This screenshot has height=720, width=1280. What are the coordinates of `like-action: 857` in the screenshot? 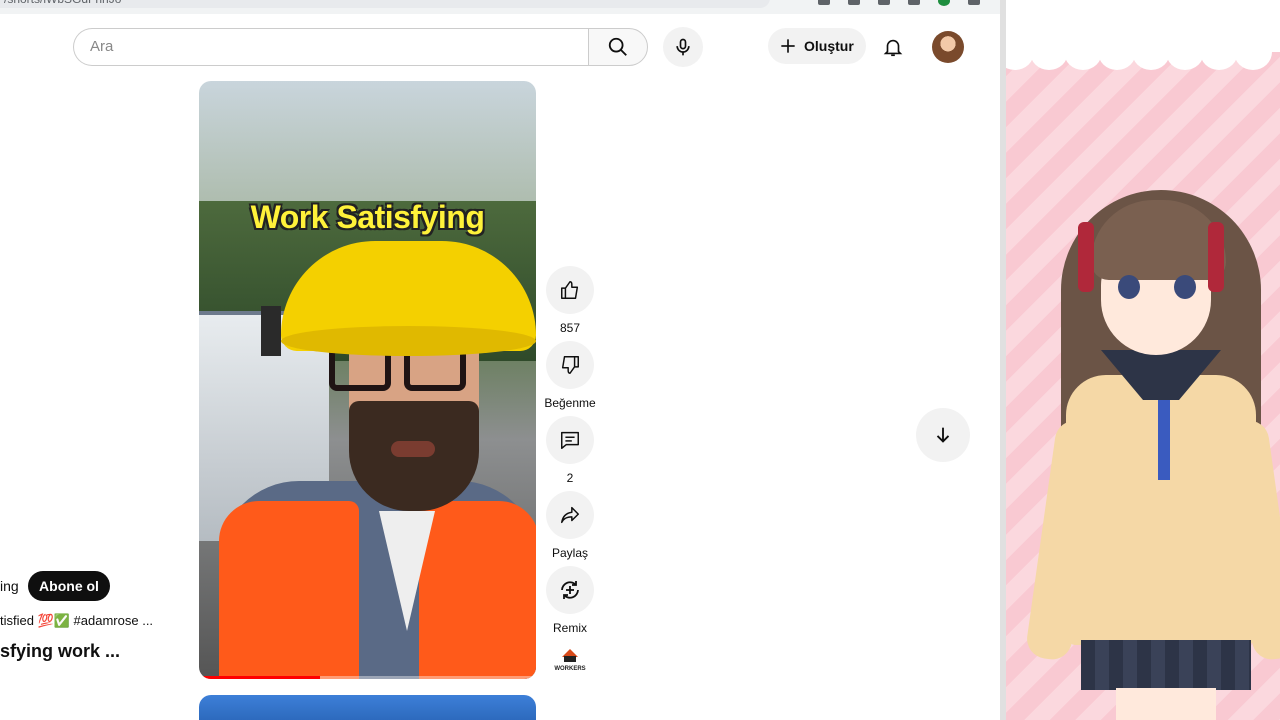 It's located at (570, 300).